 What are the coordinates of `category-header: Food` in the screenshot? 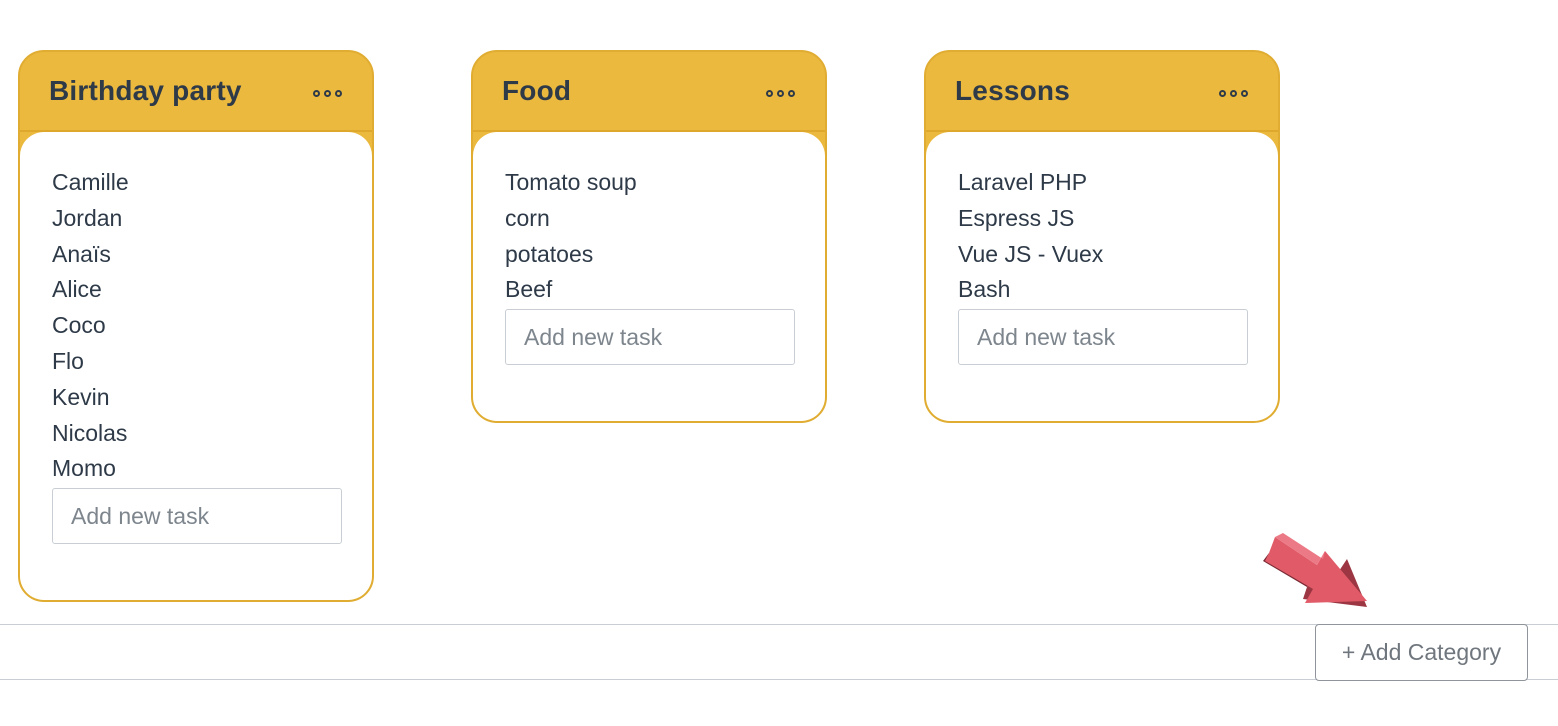 It's located at (649, 92).